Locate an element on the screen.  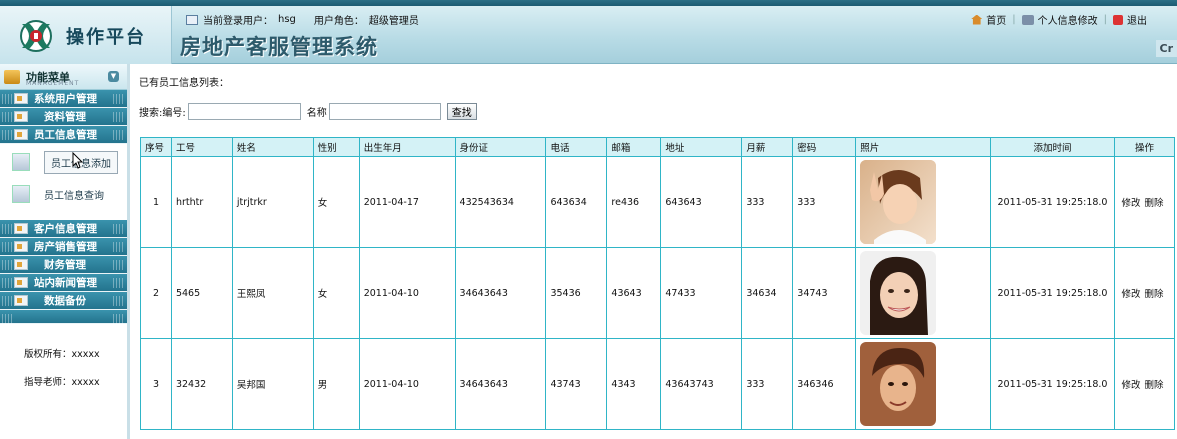
sidebar-item-employees: 员工信息管理 is located at coordinates (63, 135).